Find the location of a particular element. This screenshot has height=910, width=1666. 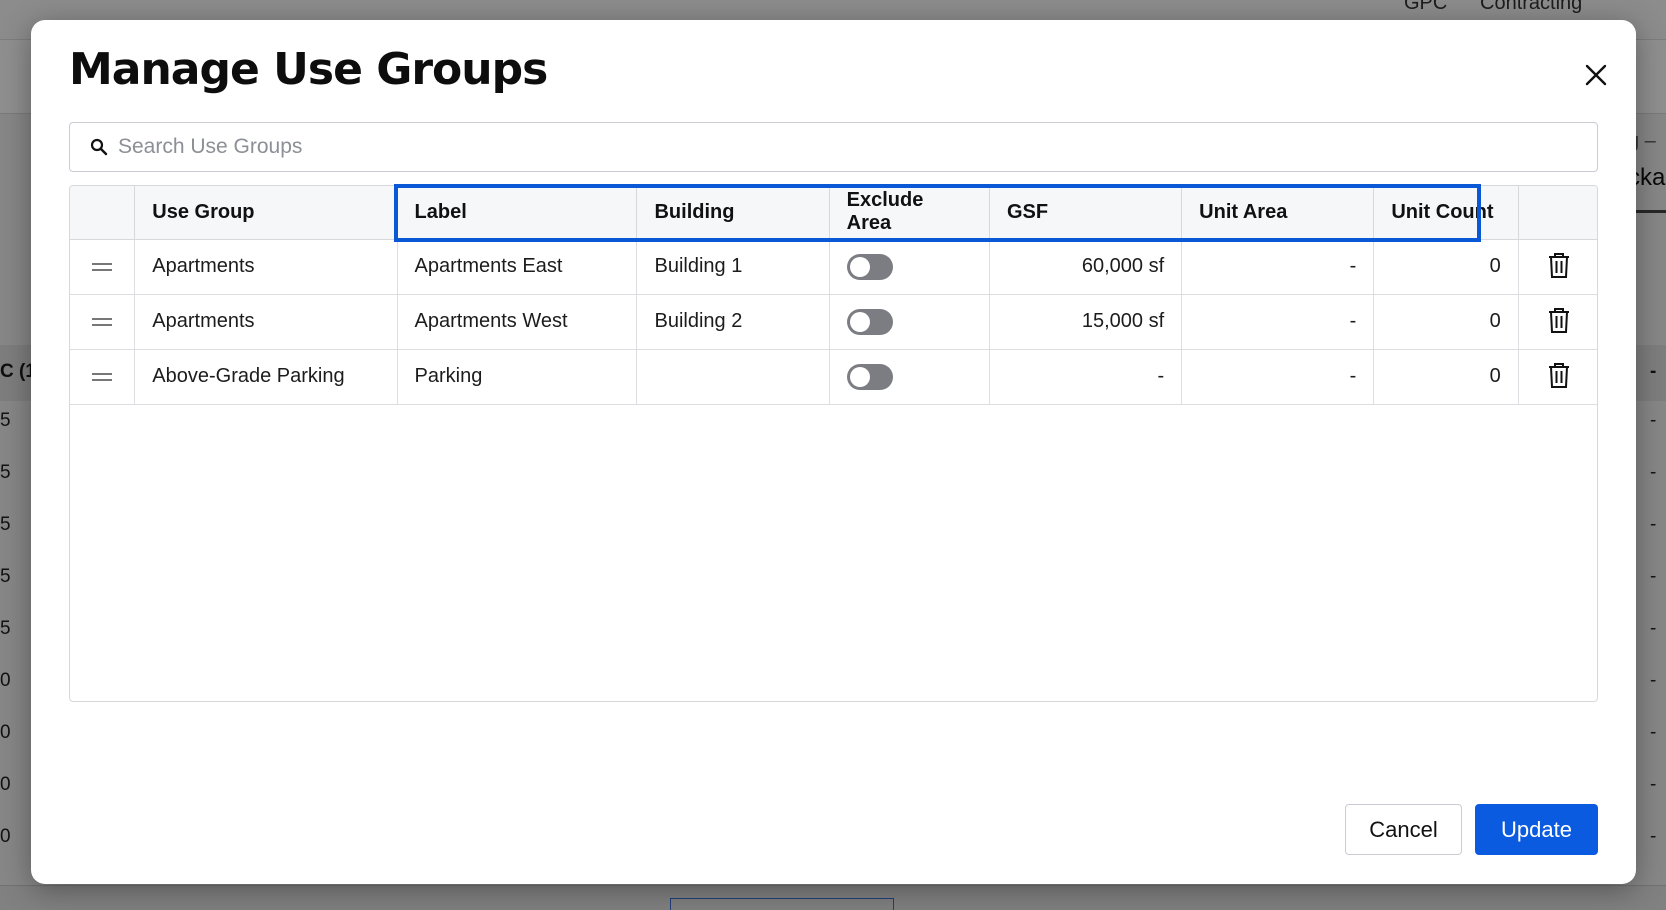

search-field is located at coordinates (833, 147).